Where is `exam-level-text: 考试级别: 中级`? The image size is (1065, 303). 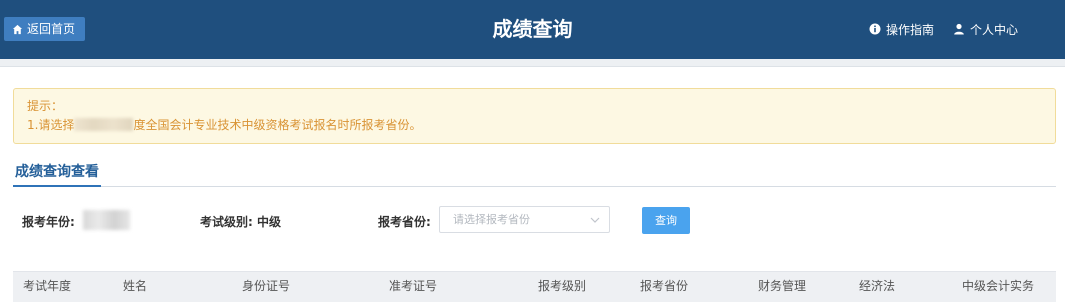 exam-level-text: 考试级别: 中级 is located at coordinates (240, 222).